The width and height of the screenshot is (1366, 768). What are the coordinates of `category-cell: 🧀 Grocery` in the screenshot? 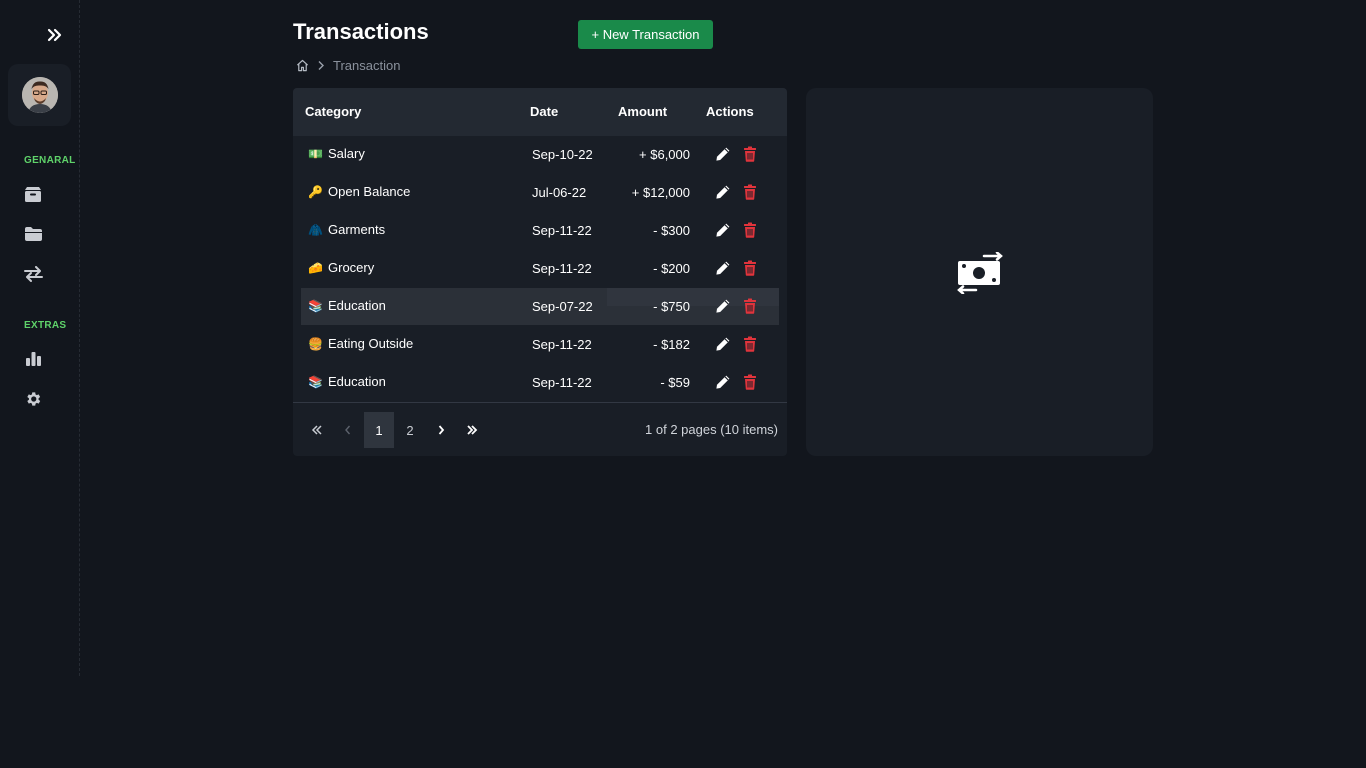 It's located at (341, 267).